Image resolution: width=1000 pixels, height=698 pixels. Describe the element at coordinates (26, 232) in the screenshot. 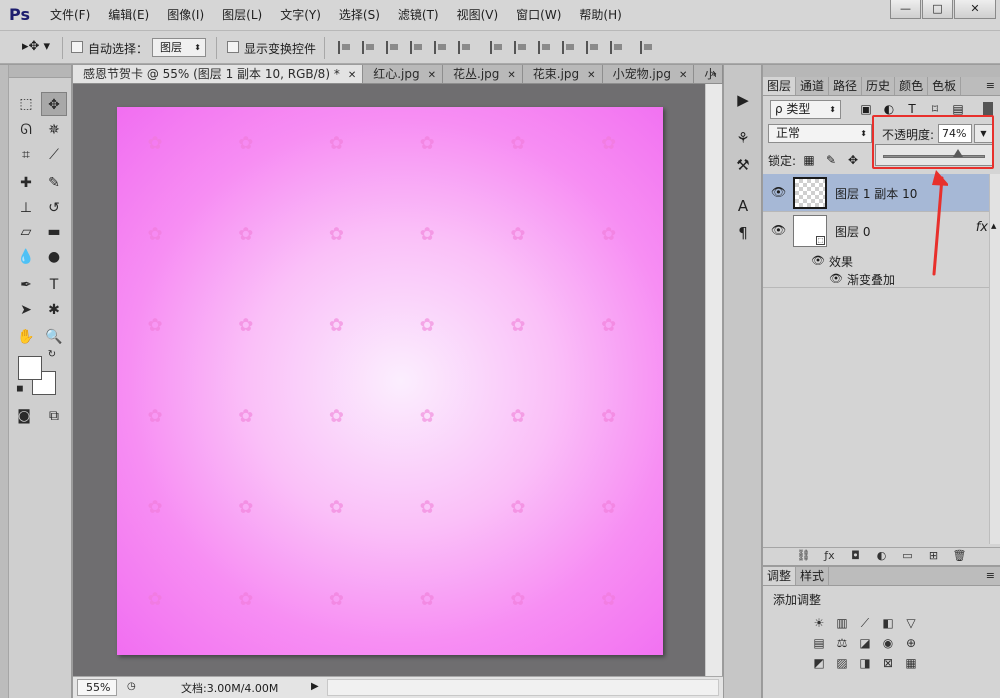

I see `eraser-tool-icon: ▱` at that location.